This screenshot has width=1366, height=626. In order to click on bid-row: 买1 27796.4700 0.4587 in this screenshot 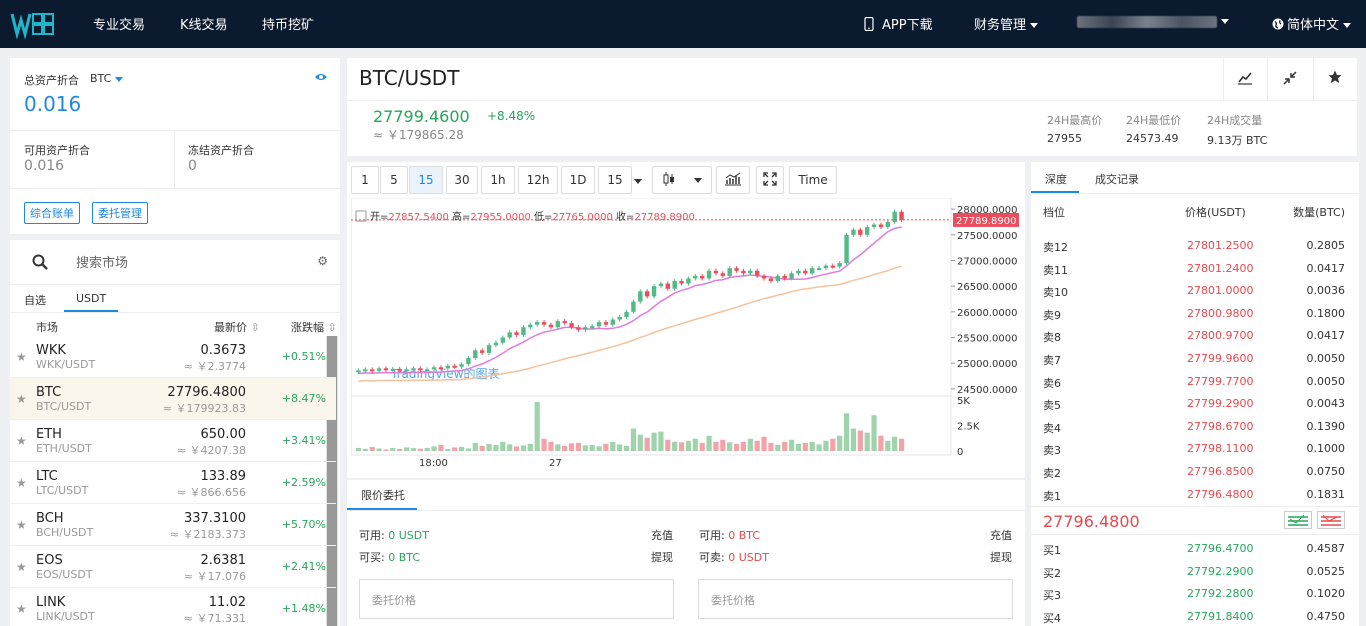, I will do `click(1195, 549)`.